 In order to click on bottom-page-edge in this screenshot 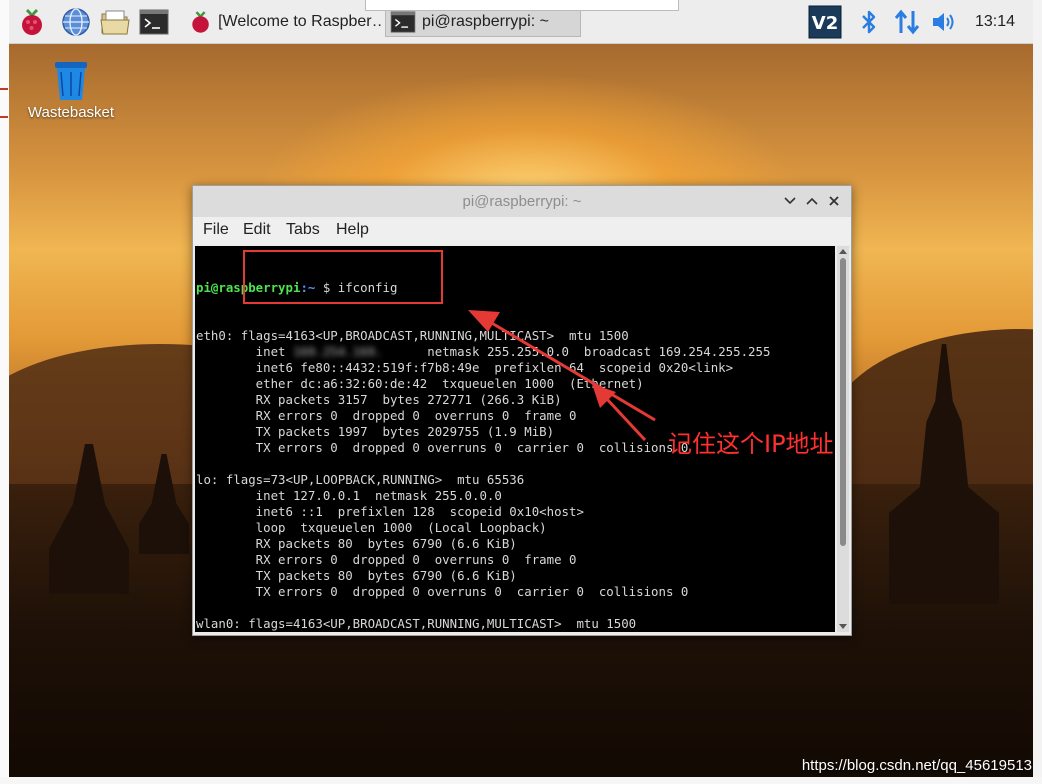, I will do `click(521, 780)`.